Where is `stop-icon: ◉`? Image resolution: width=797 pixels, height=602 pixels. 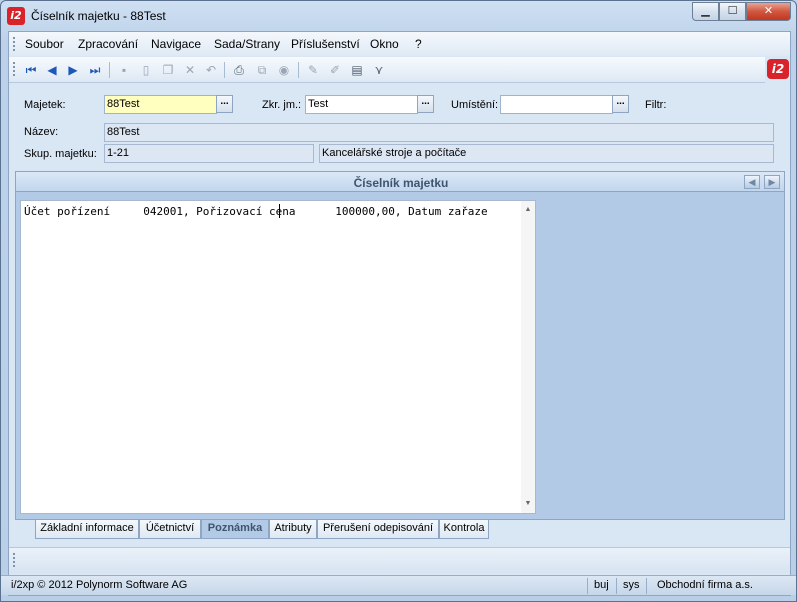
stop-icon: ◉ is located at coordinates (284, 70).